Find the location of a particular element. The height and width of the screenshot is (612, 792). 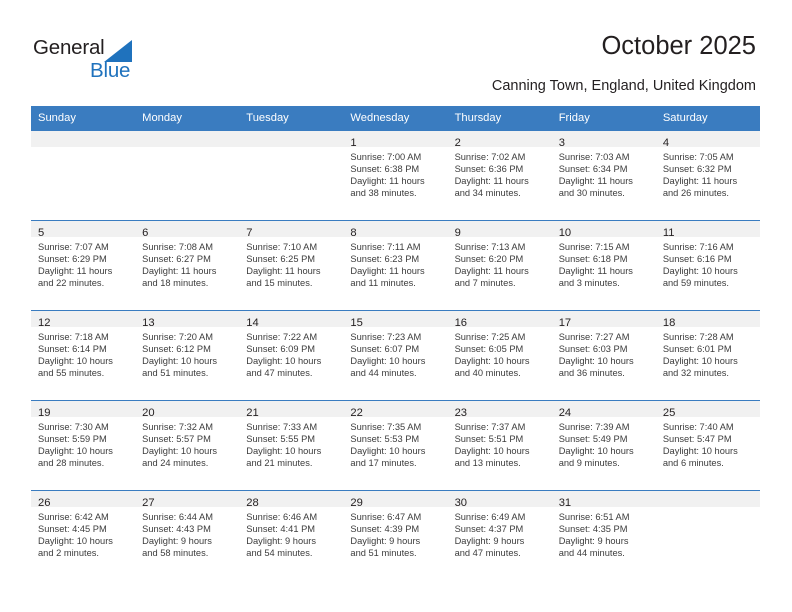

logo-text-blue: Blue is located at coordinates (110, 70).